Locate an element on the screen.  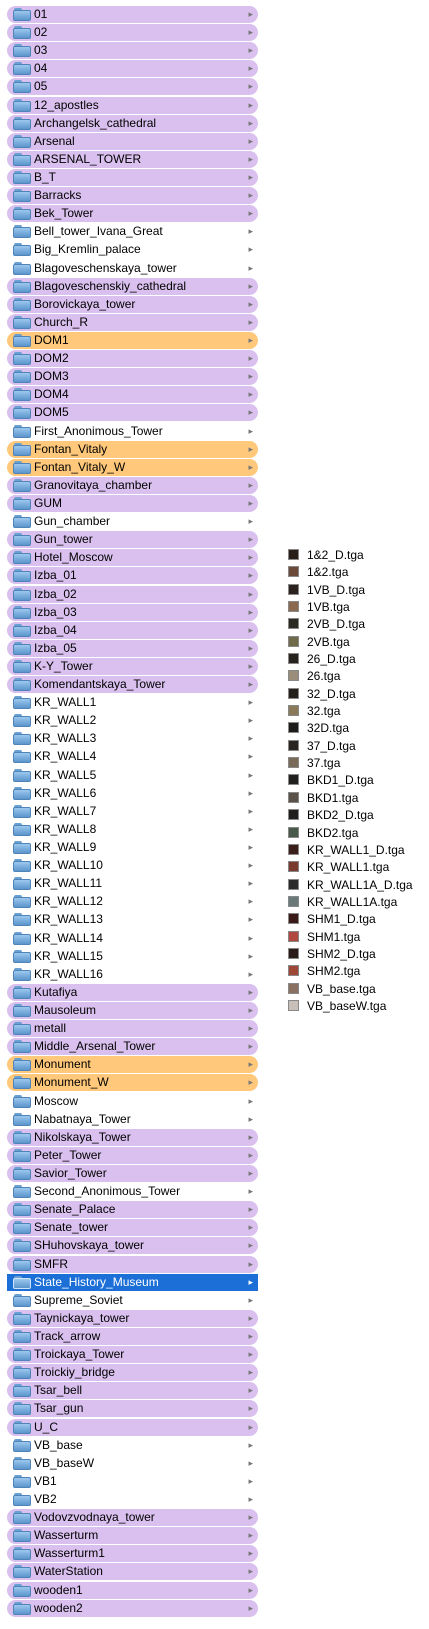
file-row: 37.tga is located at coordinates (358, 763).